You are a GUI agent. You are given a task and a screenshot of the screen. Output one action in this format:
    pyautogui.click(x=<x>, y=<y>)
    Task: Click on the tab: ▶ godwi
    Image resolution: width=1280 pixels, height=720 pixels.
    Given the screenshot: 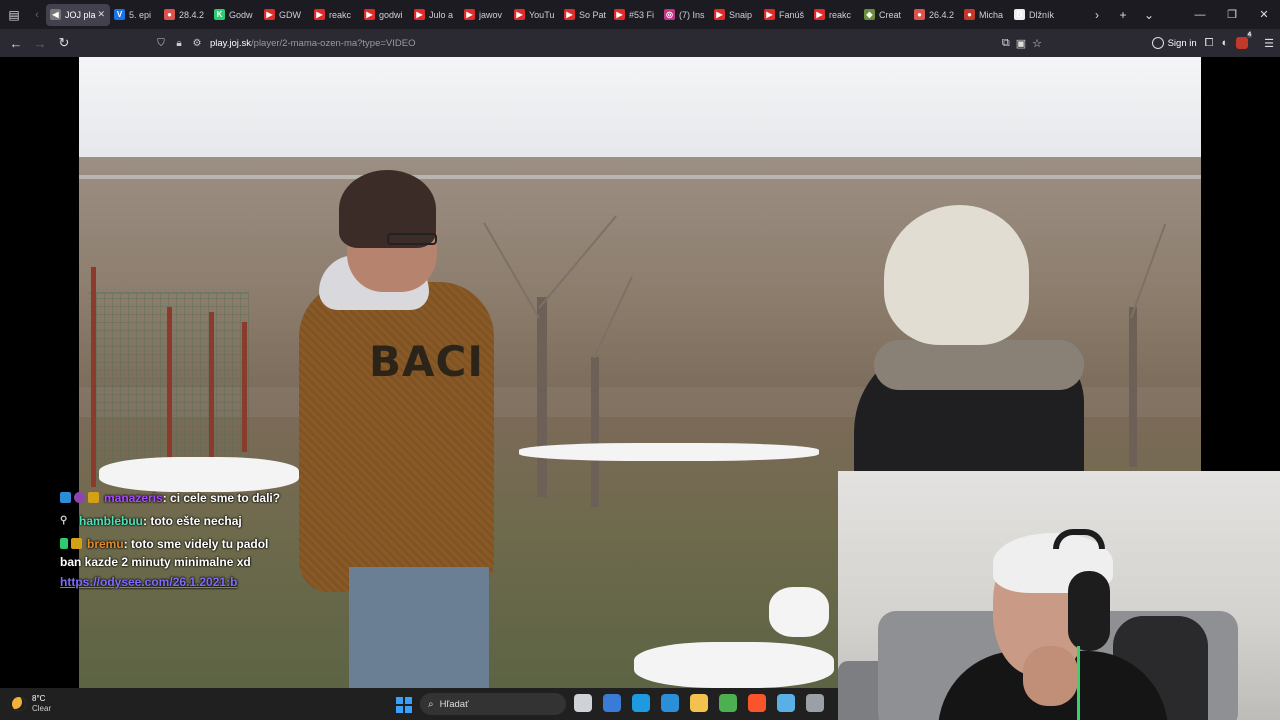 What is the action you would take?
    pyautogui.click(x=385, y=15)
    